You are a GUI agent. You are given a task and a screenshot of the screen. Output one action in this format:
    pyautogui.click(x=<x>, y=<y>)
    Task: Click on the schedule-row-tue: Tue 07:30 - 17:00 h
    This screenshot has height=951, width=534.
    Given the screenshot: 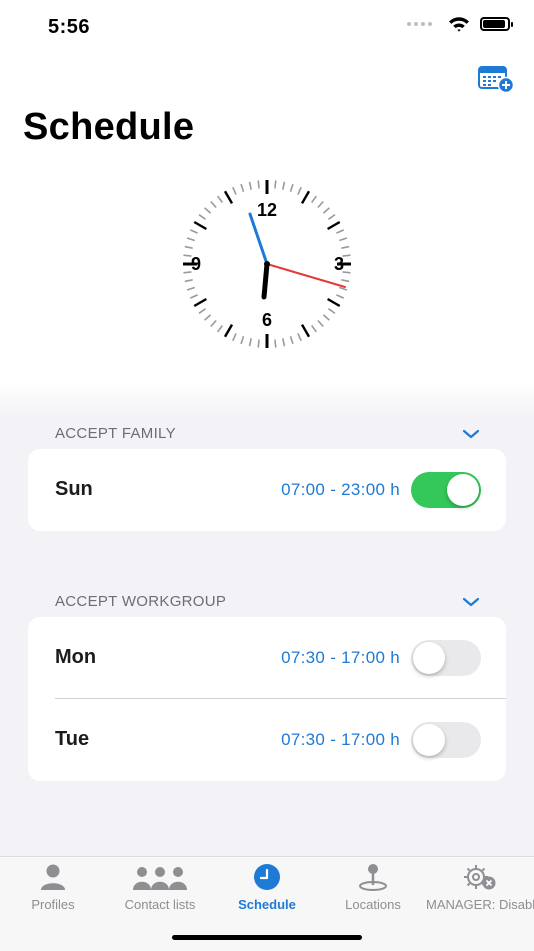 What is the action you would take?
    pyautogui.click(x=267, y=740)
    